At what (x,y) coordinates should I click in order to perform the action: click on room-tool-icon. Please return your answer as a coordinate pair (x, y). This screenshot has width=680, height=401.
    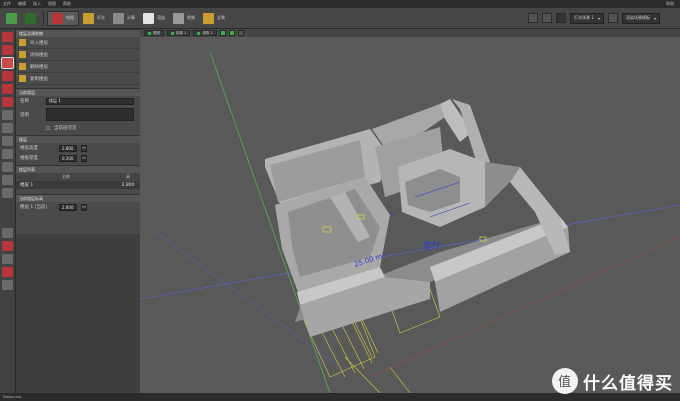
    Looking at the image, I should click on (7, 76).